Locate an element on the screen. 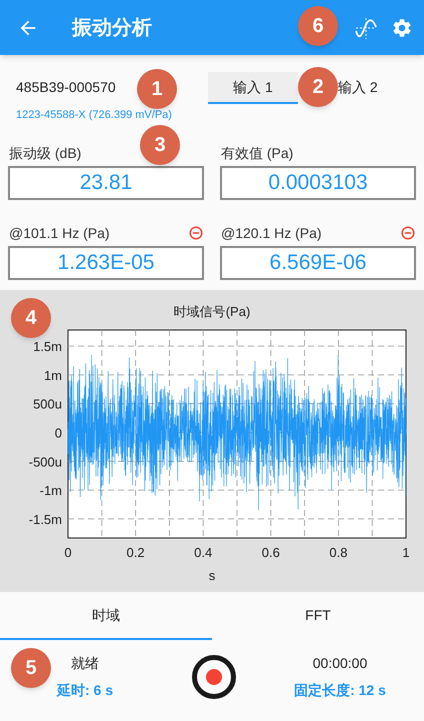  value-field: 23.81 is located at coordinates (106, 183).